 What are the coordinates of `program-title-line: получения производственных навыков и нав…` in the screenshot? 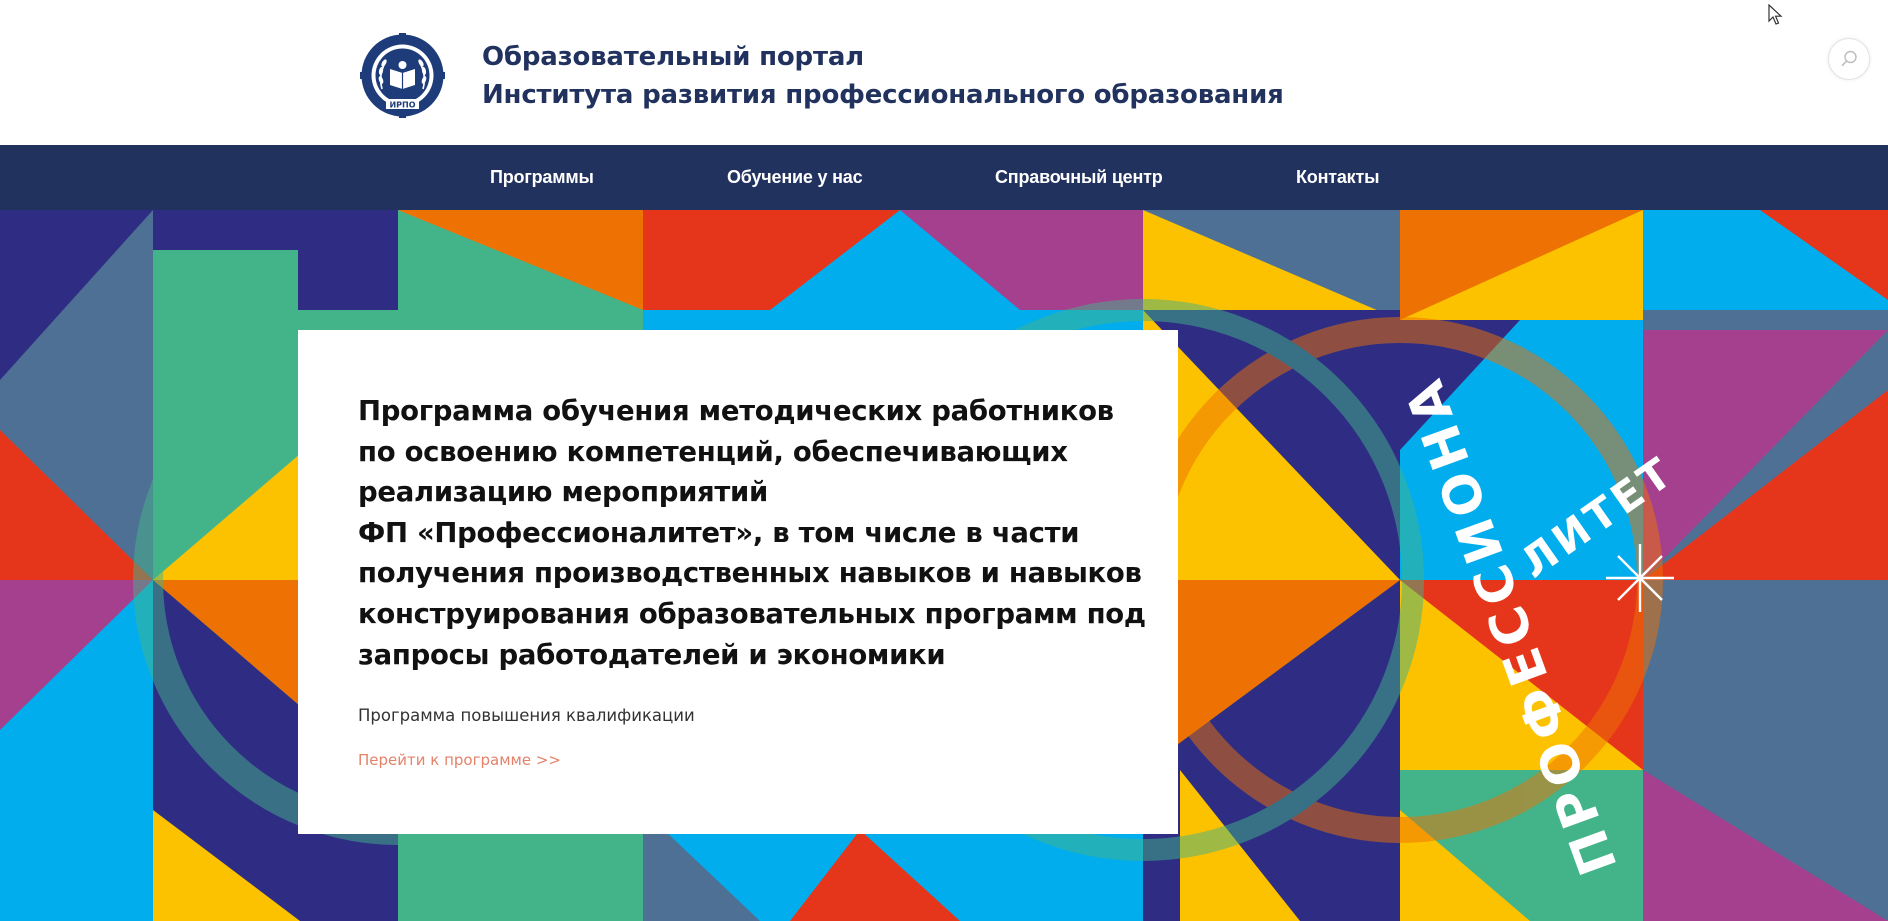 It's located at (750, 573).